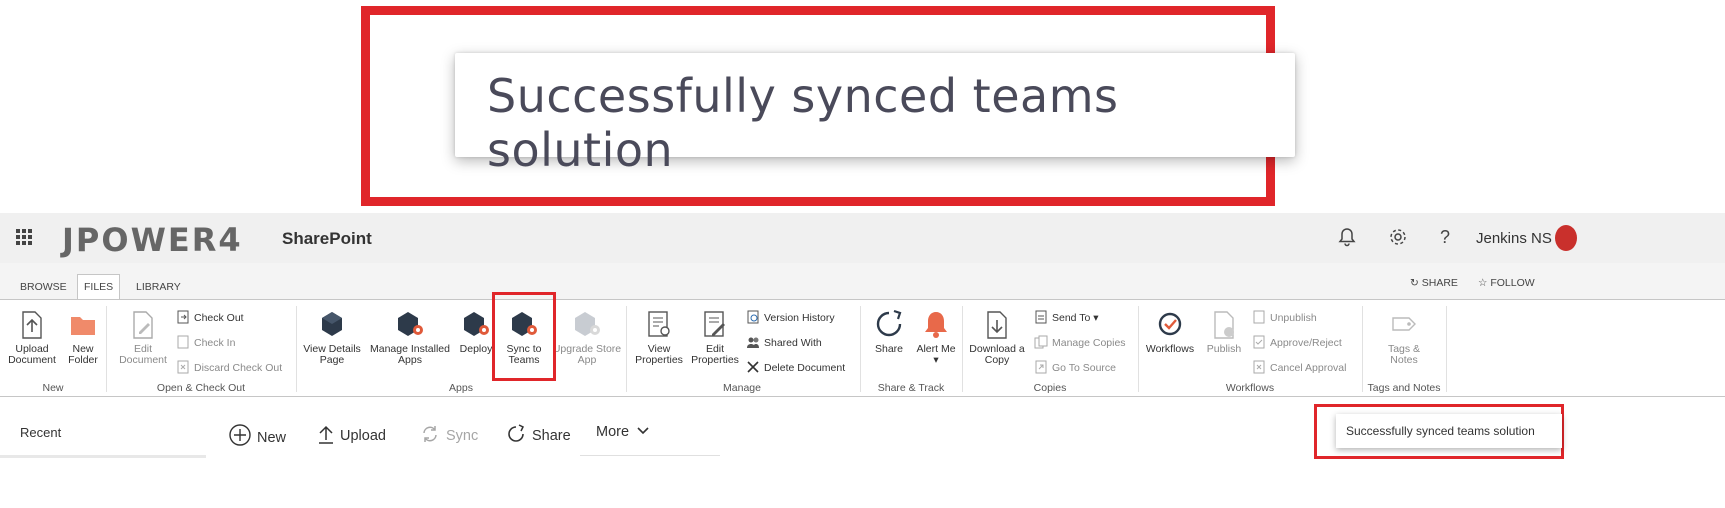 The image size is (1725, 508). I want to click on download-a-copy-button: Download a Copy, so click(997, 337).